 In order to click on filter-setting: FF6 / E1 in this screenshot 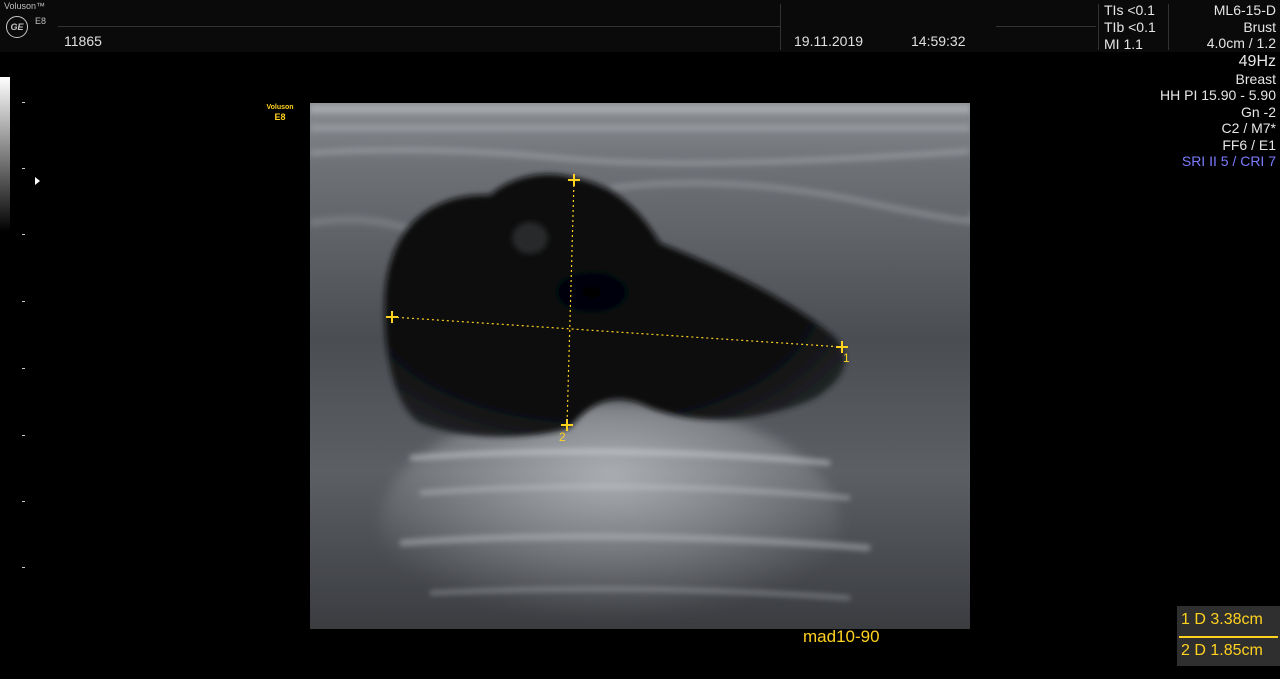, I will do `click(1249, 144)`.